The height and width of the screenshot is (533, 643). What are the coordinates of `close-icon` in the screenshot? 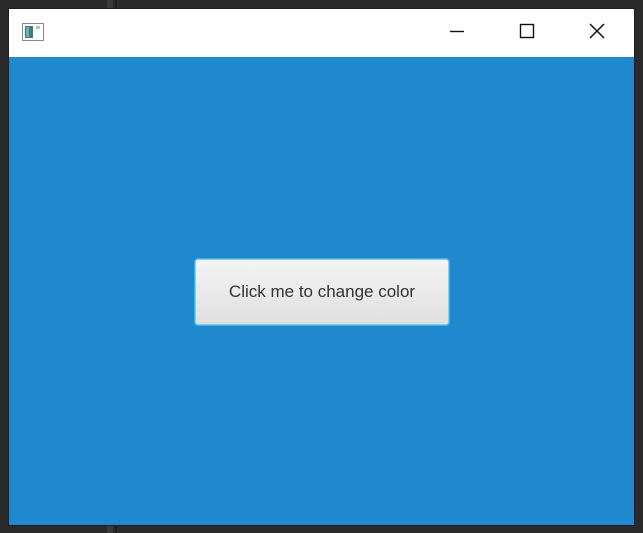 It's located at (597, 33).